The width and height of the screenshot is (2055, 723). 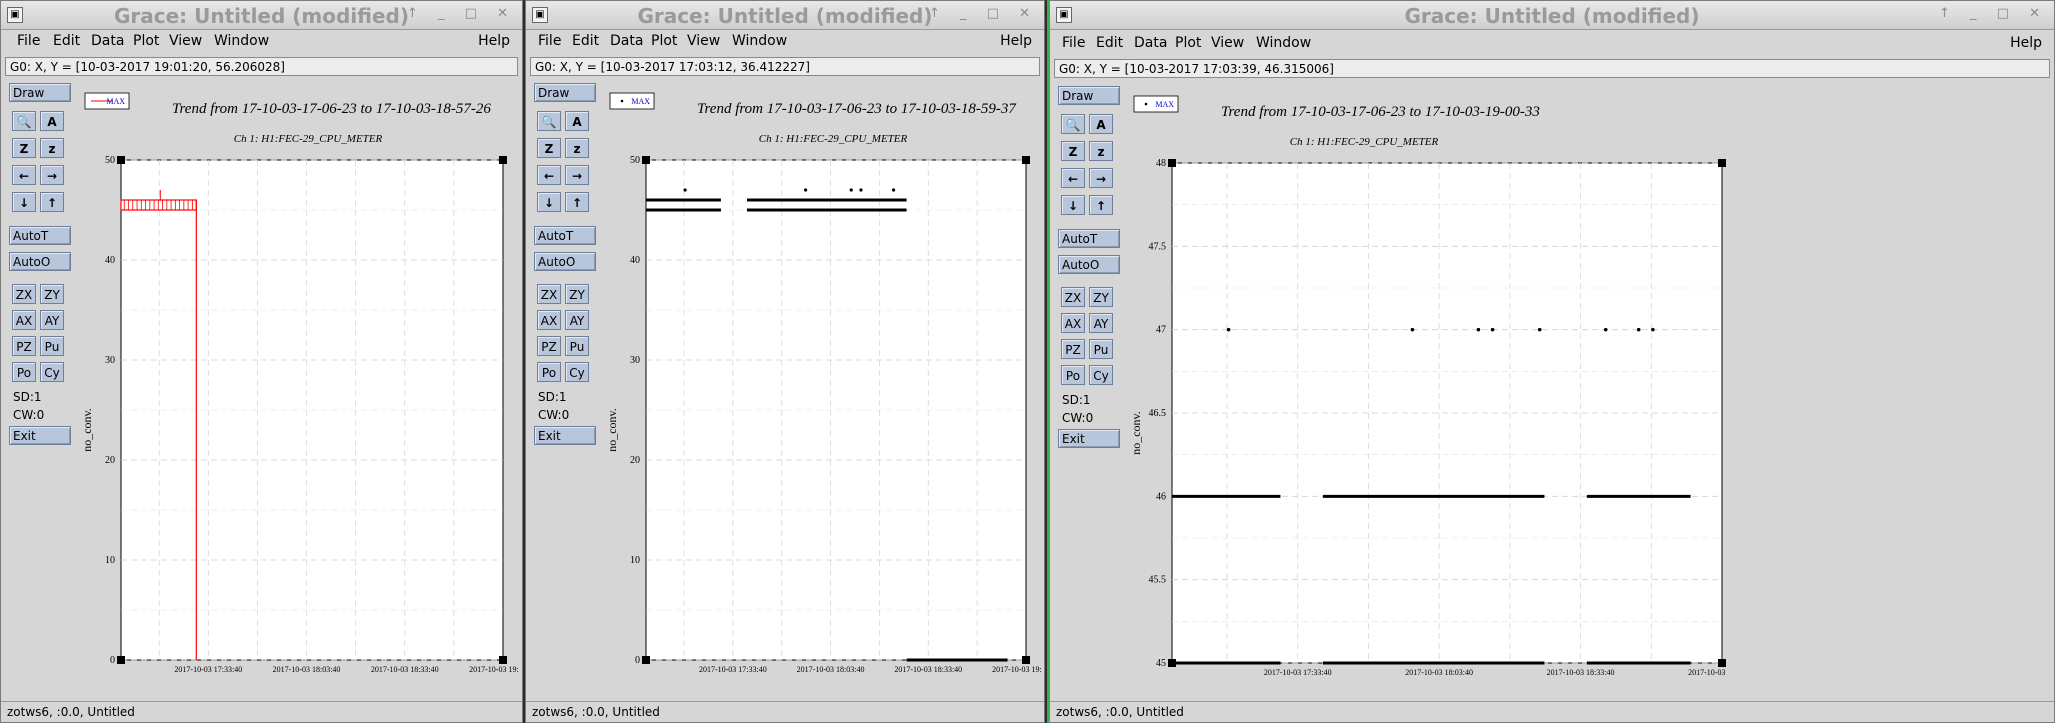 What do you see at coordinates (494, 669) in the screenshot?
I see `x-tick-label: 2017-10-03 19:03:40` at bounding box center [494, 669].